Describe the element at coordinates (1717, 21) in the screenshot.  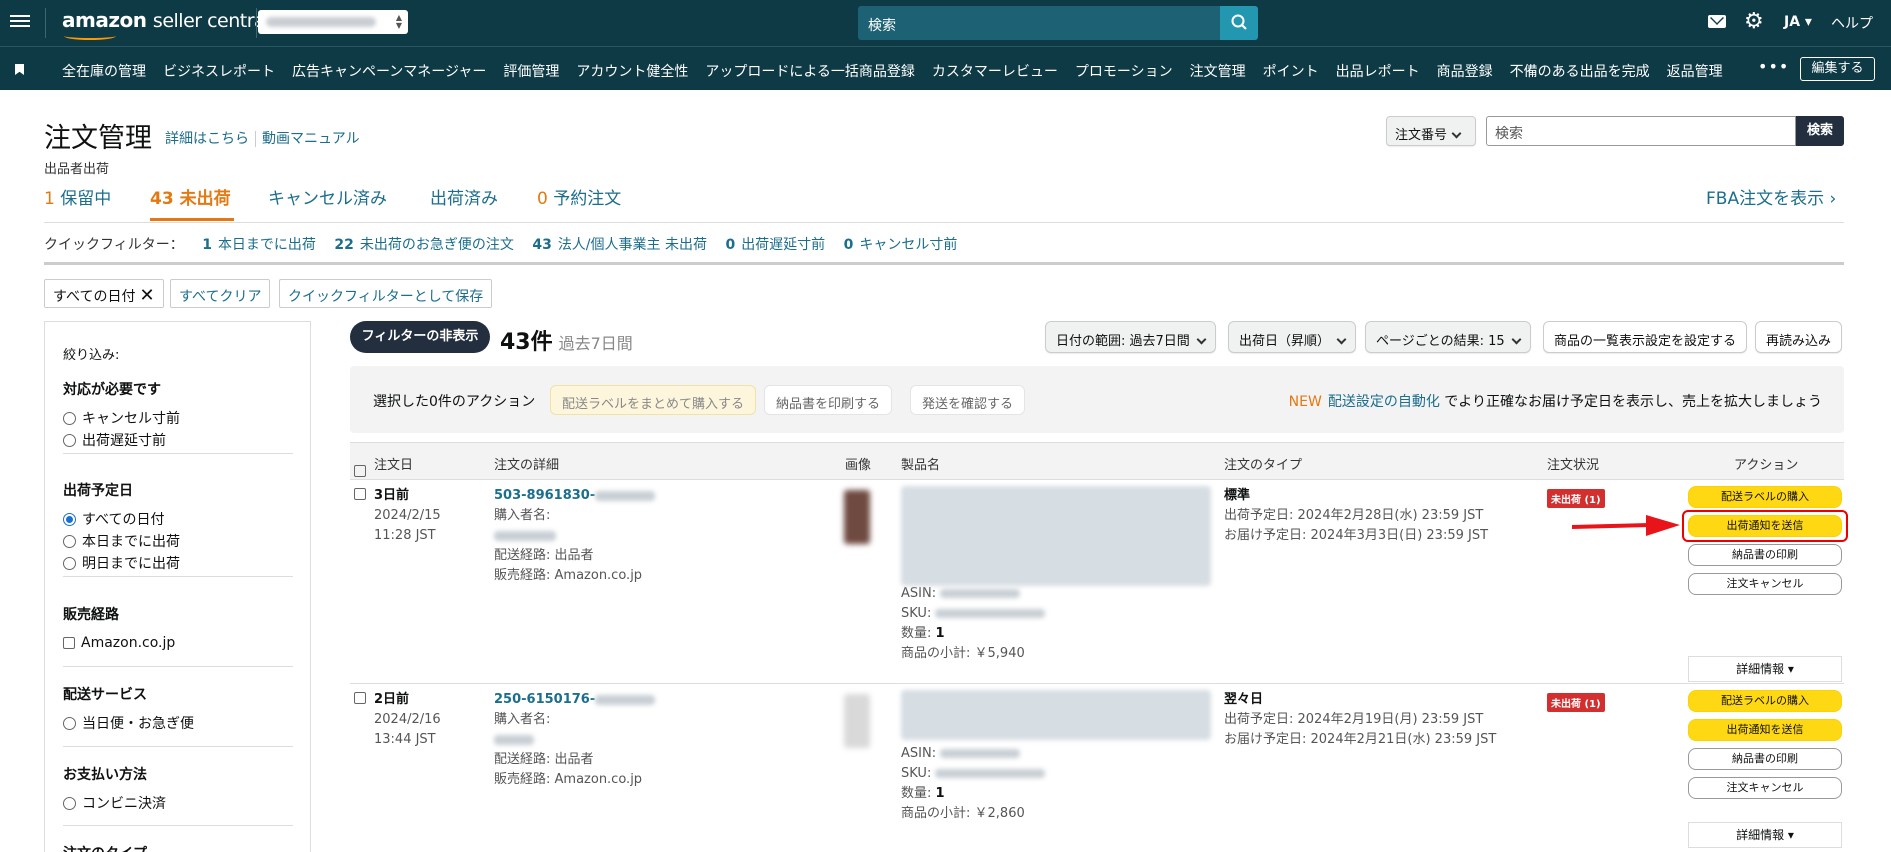
I see `mail-icon` at that location.